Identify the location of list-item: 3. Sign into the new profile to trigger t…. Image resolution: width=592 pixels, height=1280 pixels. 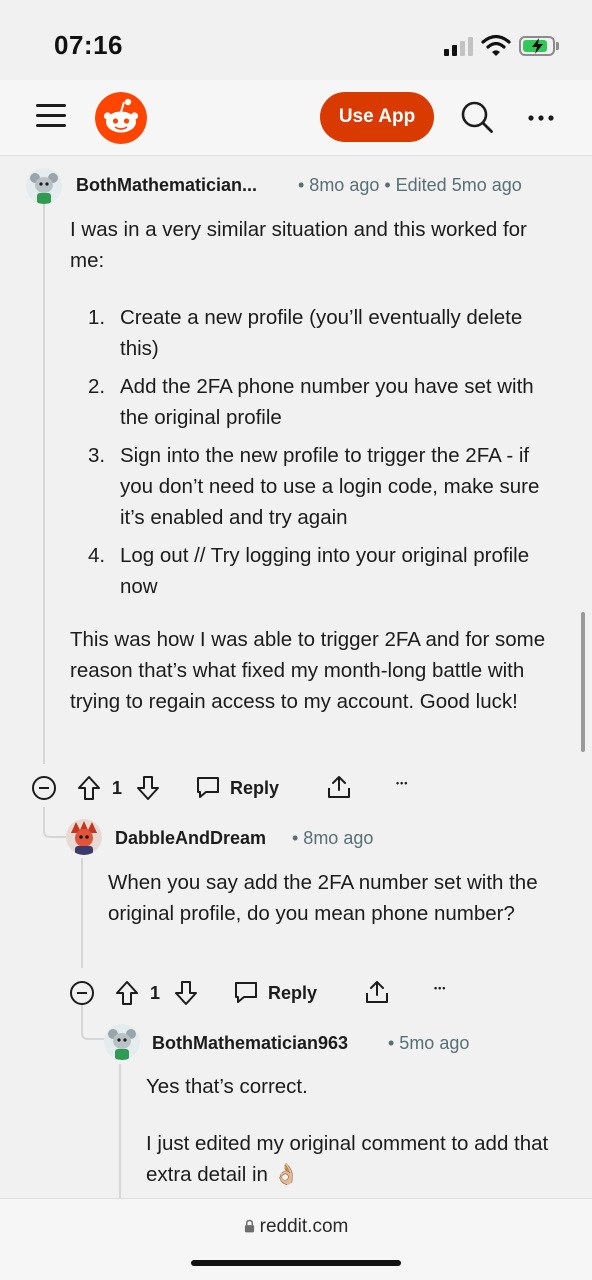
(315, 486).